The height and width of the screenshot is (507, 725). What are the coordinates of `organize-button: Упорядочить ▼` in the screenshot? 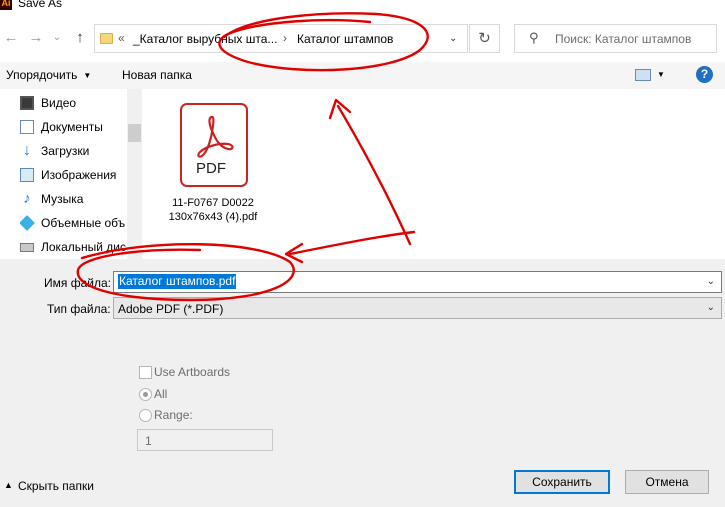 It's located at (48, 75).